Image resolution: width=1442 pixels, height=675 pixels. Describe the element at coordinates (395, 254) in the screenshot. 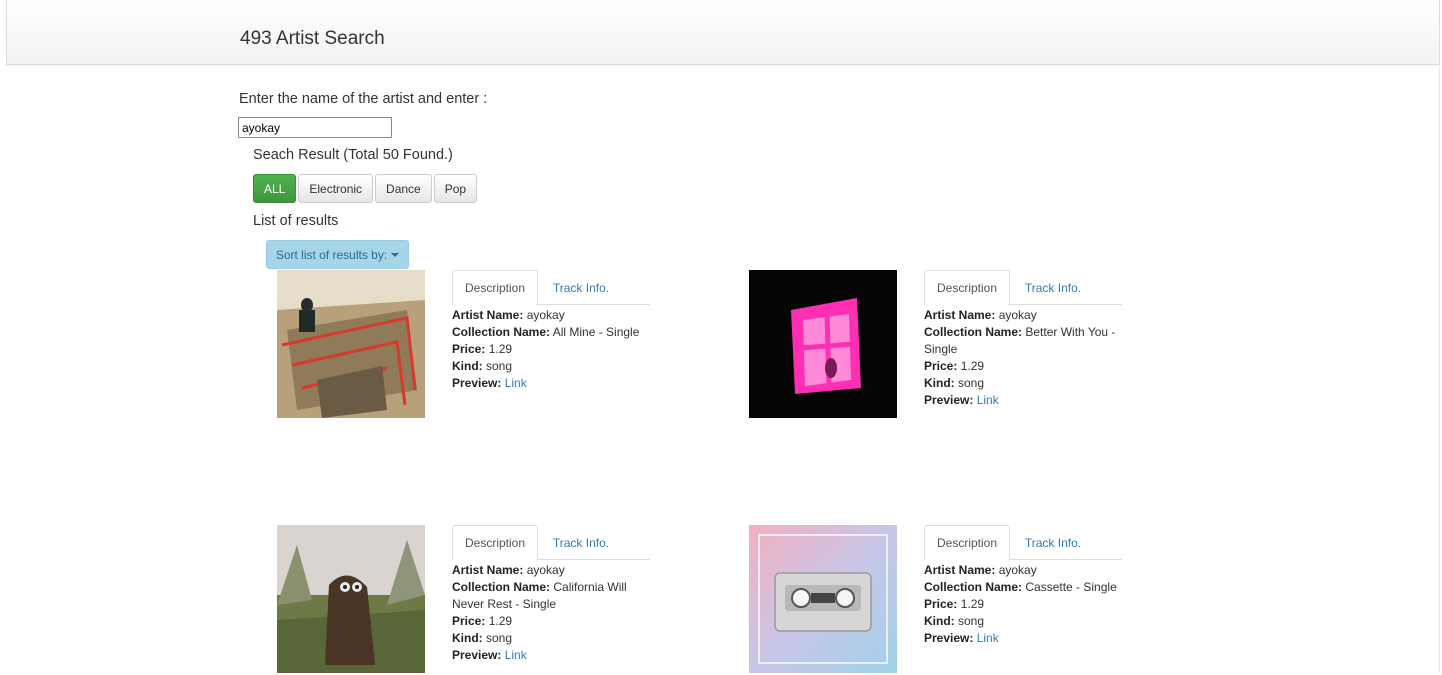

I see `caret-down-icon` at that location.